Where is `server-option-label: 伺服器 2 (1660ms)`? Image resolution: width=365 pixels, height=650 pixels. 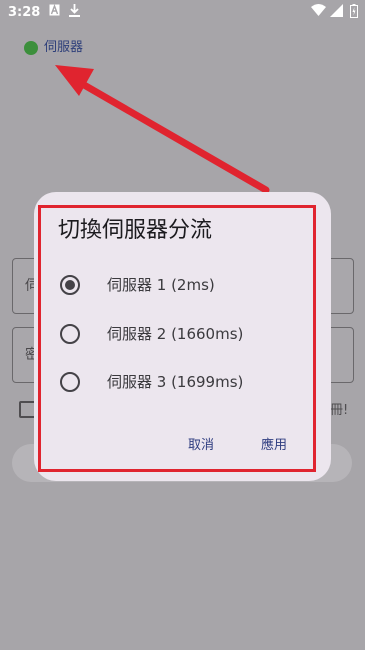
server-option-label: 伺服器 2 (1660ms) is located at coordinates (175, 334).